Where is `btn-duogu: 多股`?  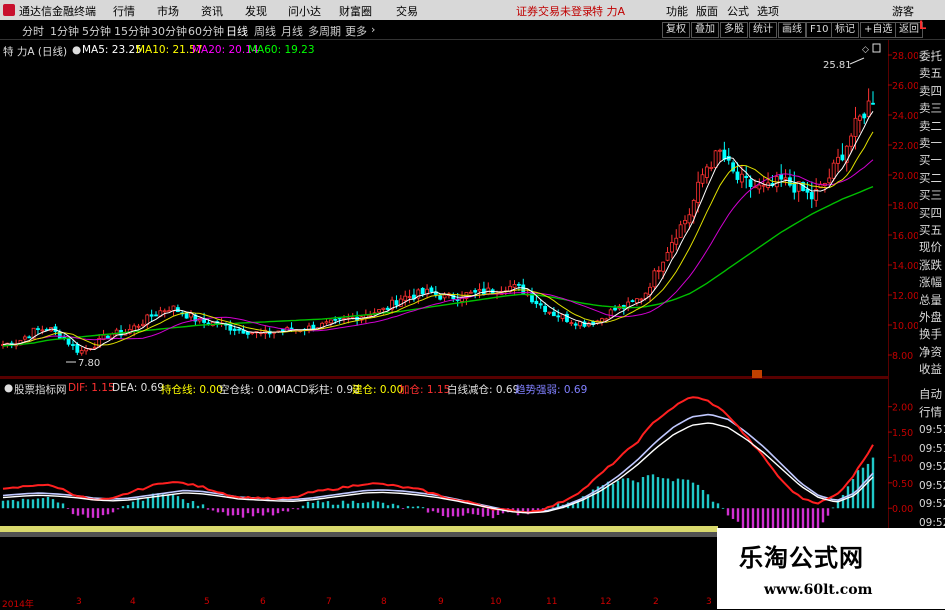
btn-duogu: 多股 is located at coordinates (734, 30).